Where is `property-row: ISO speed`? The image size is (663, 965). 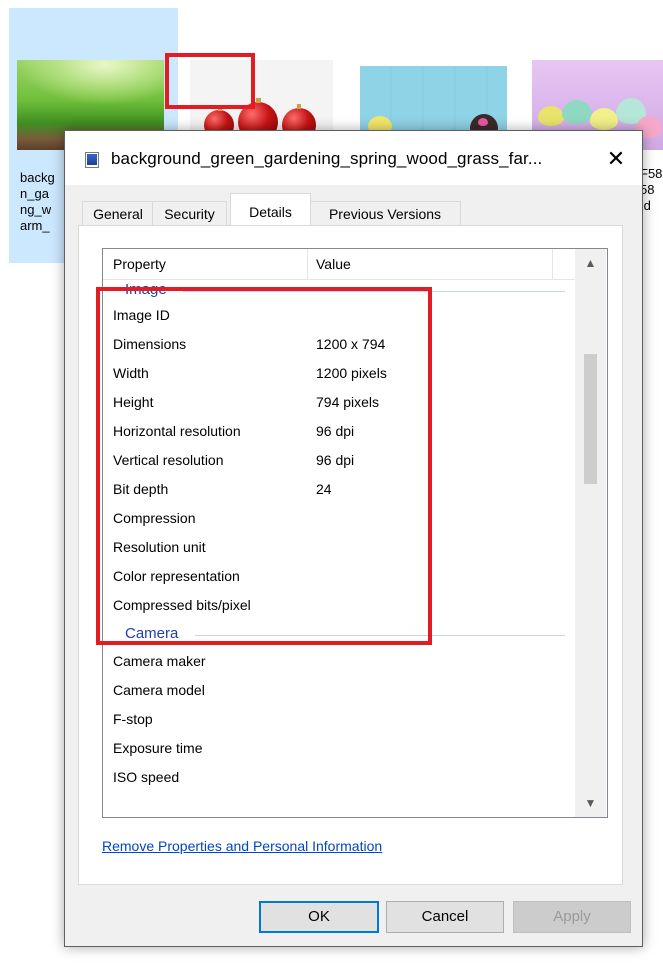
property-row: ISO speed is located at coordinates (339, 777).